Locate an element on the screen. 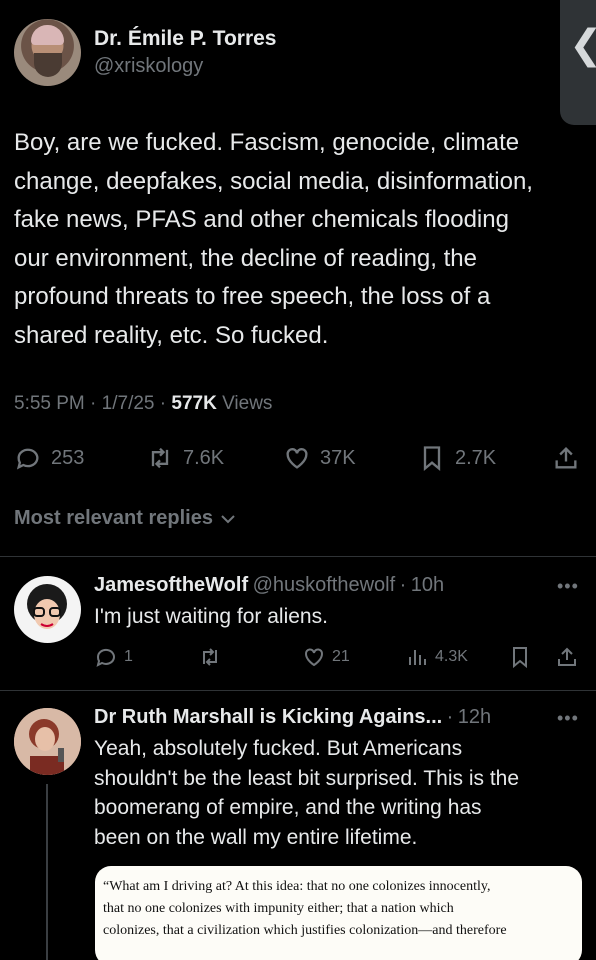 This screenshot has width=596, height=960. avatar-beard is located at coordinates (48, 65).